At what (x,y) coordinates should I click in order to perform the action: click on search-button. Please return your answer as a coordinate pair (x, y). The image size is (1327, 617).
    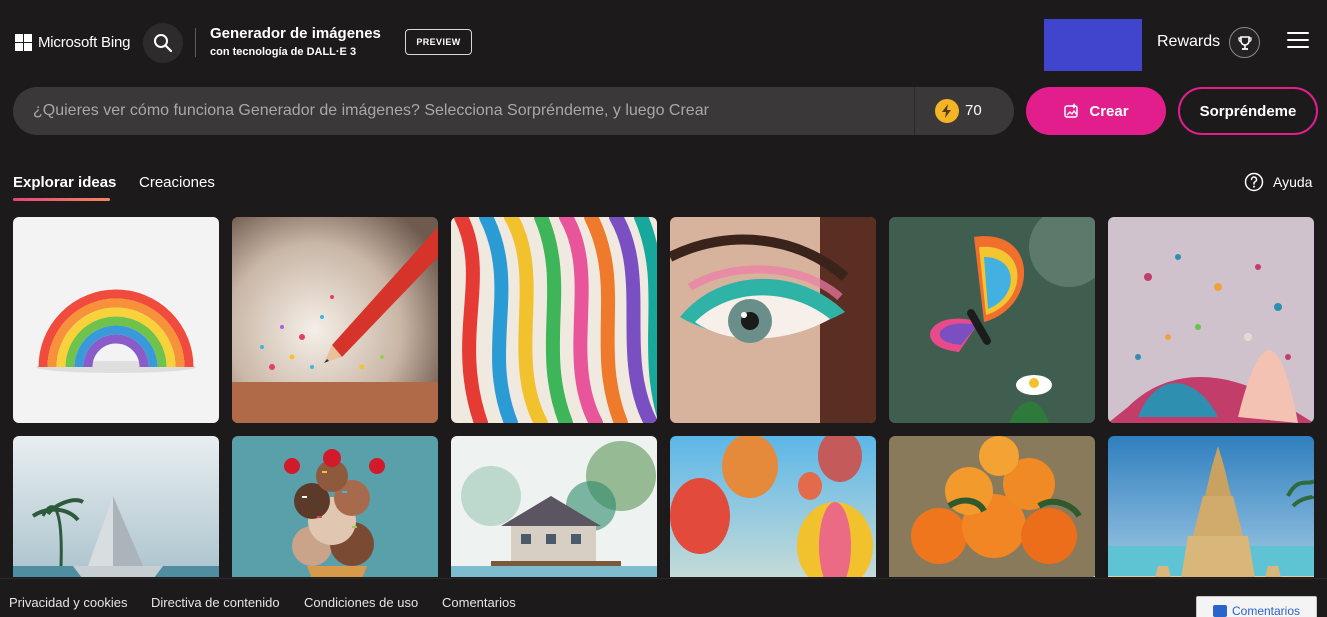
    Looking at the image, I should click on (163, 43).